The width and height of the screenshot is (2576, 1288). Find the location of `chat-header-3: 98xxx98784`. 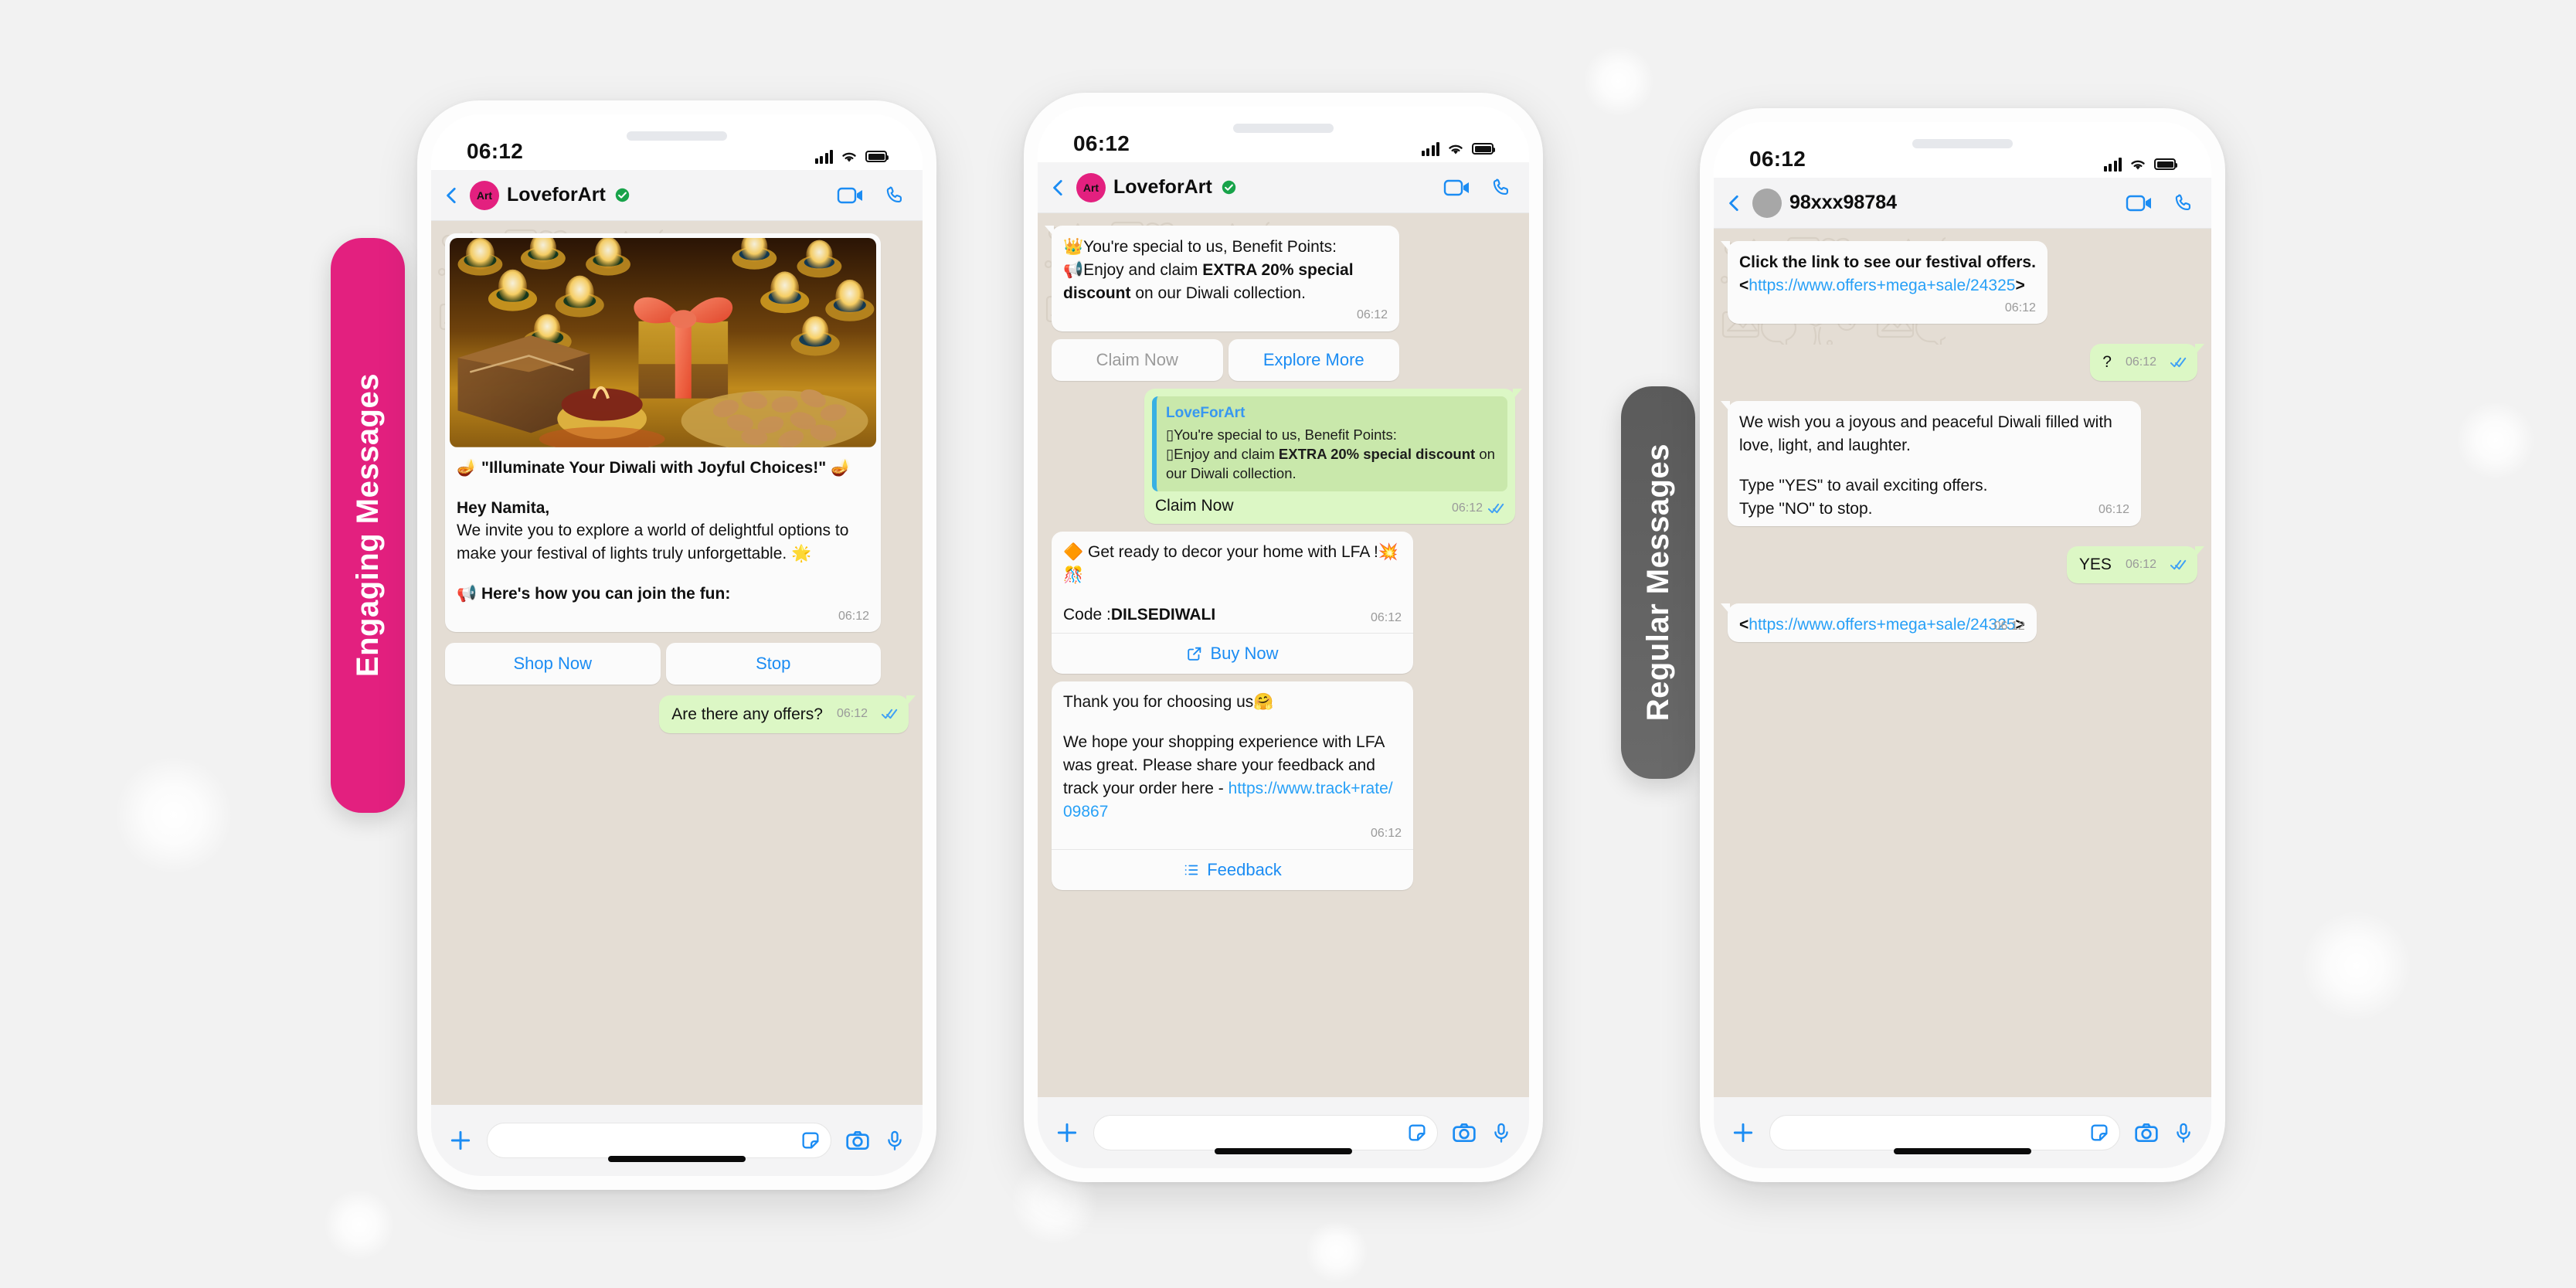

chat-header-3: 98xxx98784 is located at coordinates (1962, 203).